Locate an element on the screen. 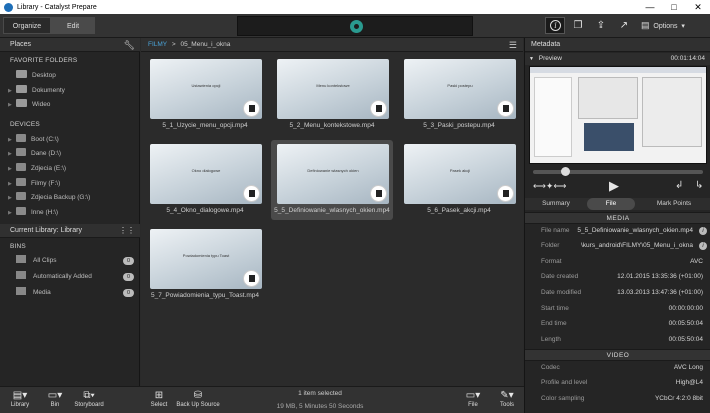 The height and width of the screenshot is (413, 710). maximize-button: □ is located at coordinates (674, 7).